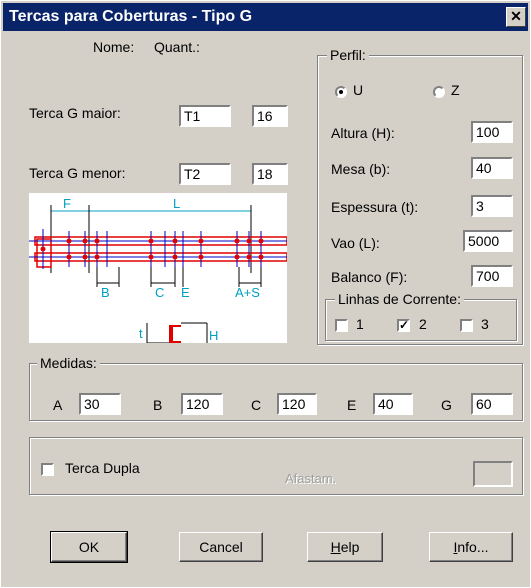 Image resolution: width=531 pixels, height=588 pixels. I want to click on title-bar: Tercas para Coberturas - Tipo G ✕, so click(265, 17).